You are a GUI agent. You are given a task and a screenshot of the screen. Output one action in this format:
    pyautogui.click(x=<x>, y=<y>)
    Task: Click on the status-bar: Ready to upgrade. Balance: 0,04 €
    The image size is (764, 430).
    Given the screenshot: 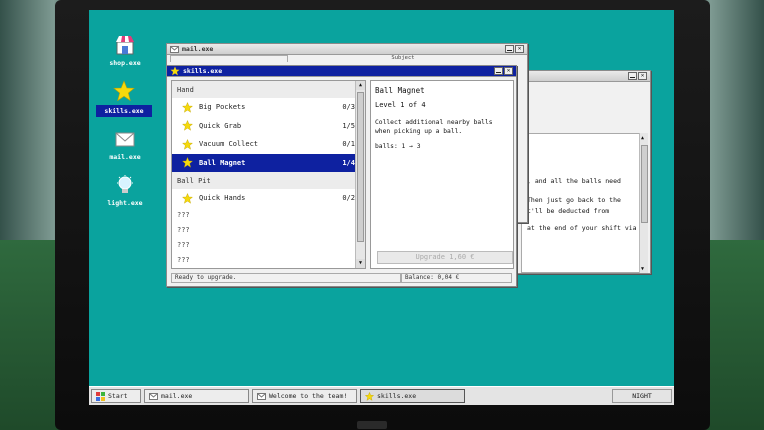 What is the action you would take?
    pyautogui.click(x=341, y=278)
    